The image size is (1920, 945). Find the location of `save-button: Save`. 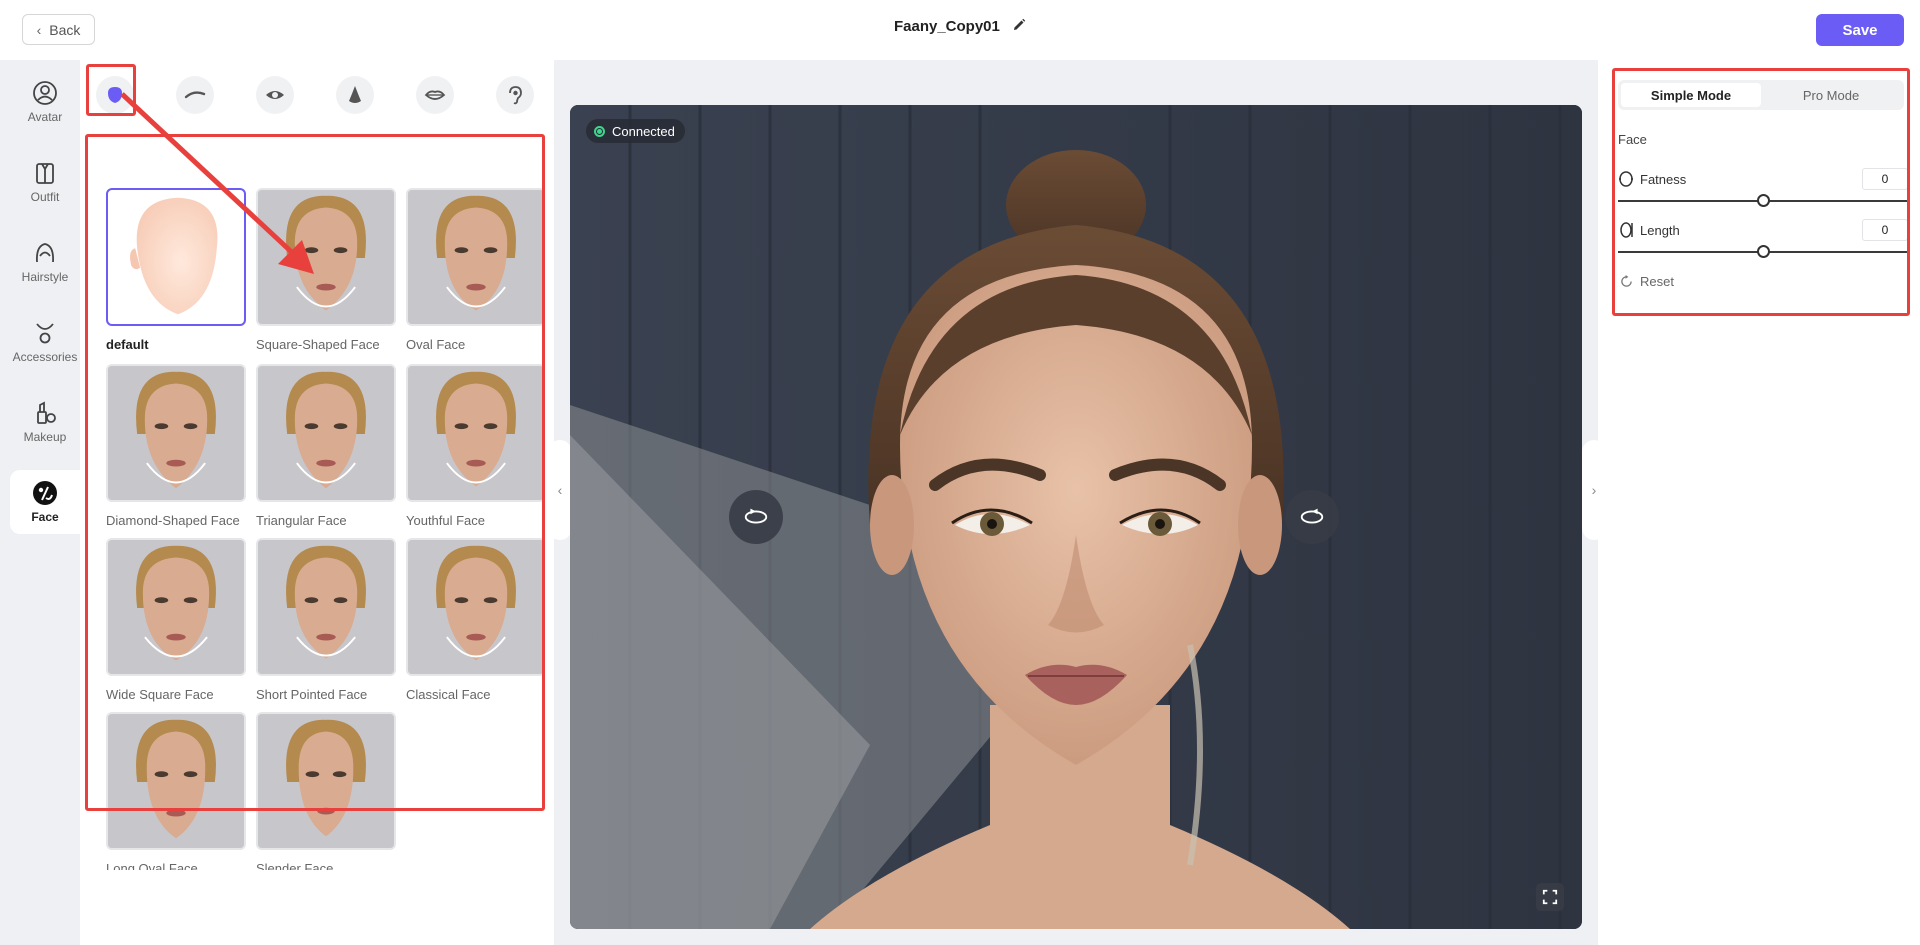

save-button: Save is located at coordinates (1860, 30).